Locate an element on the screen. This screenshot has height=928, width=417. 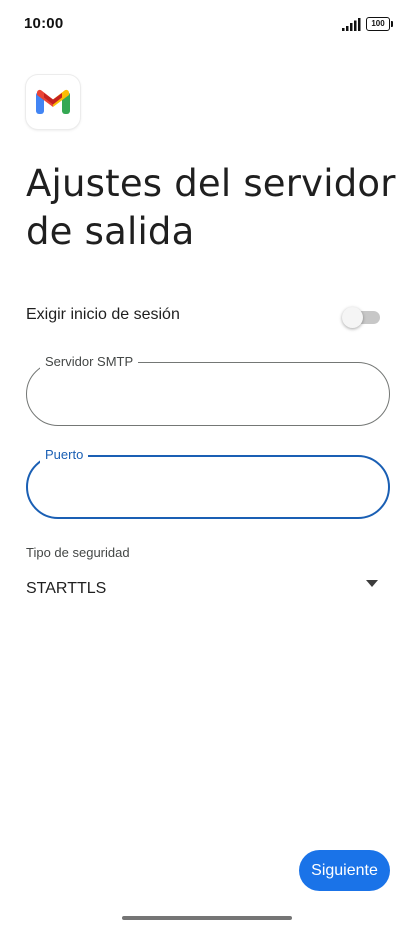
status-bar: 10:00 100 is located at coordinates (208, 25).